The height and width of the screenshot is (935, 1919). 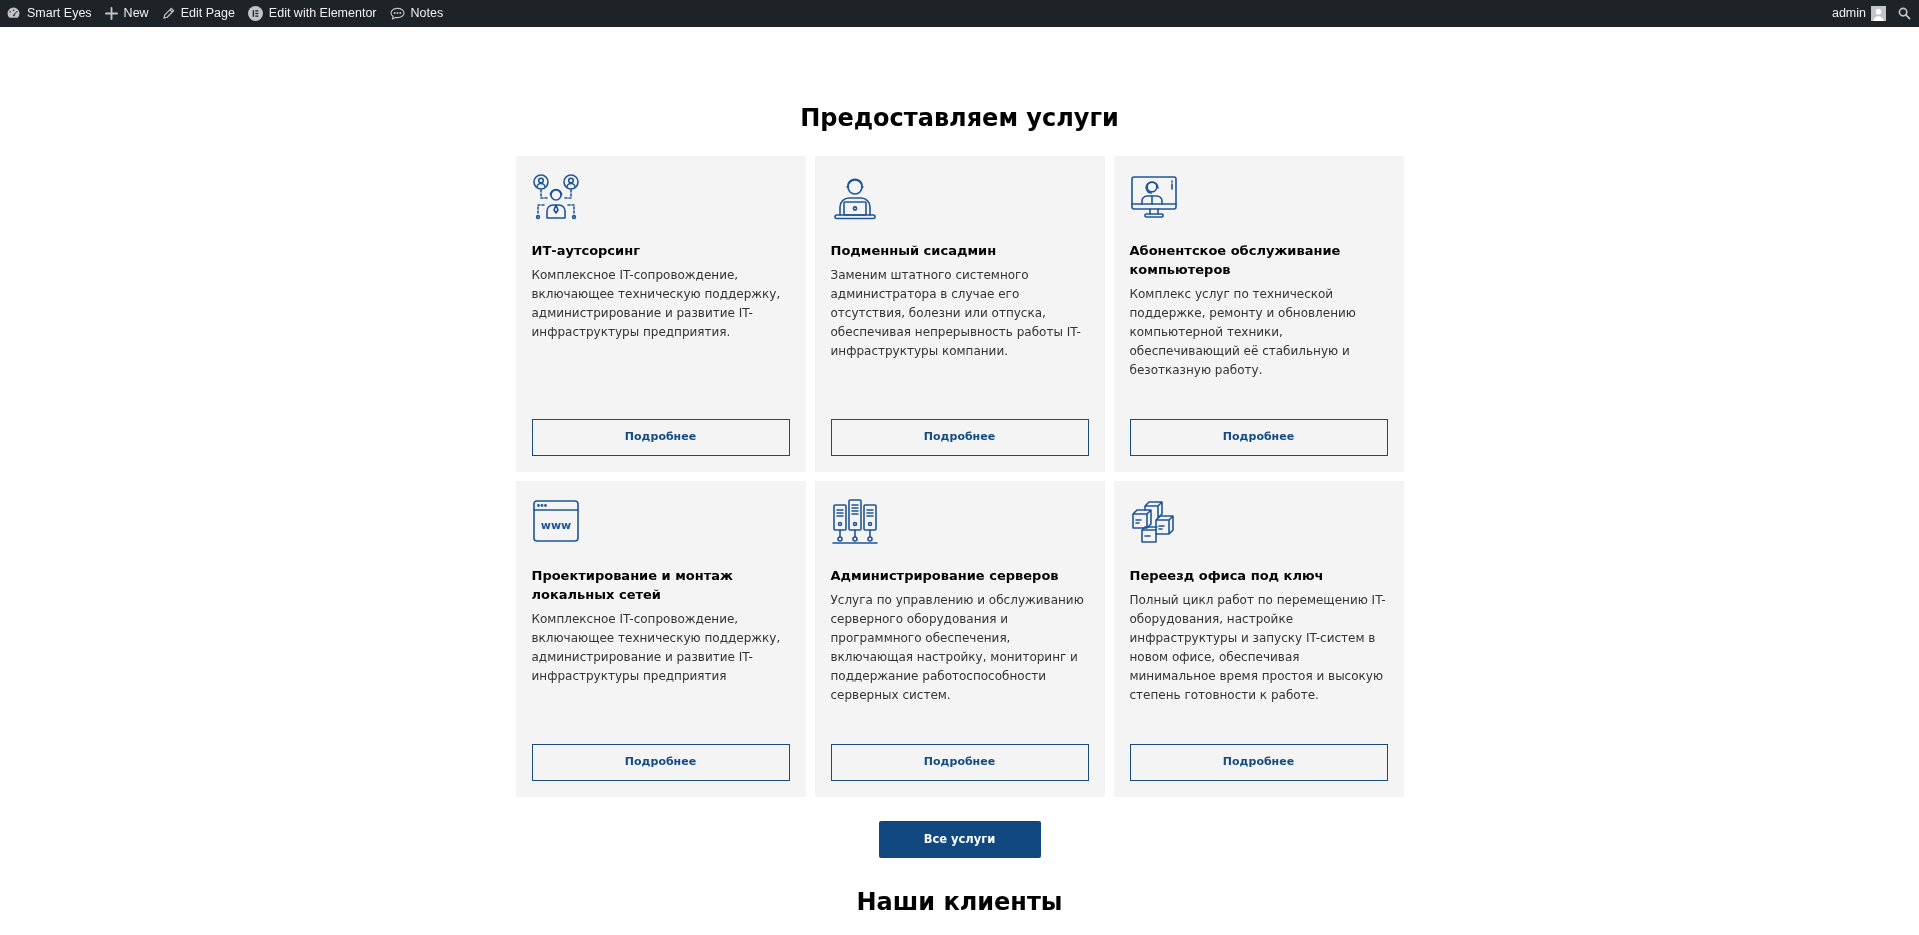 I want to click on card-title: Переезд офиса под ключ, so click(x=1227, y=576).